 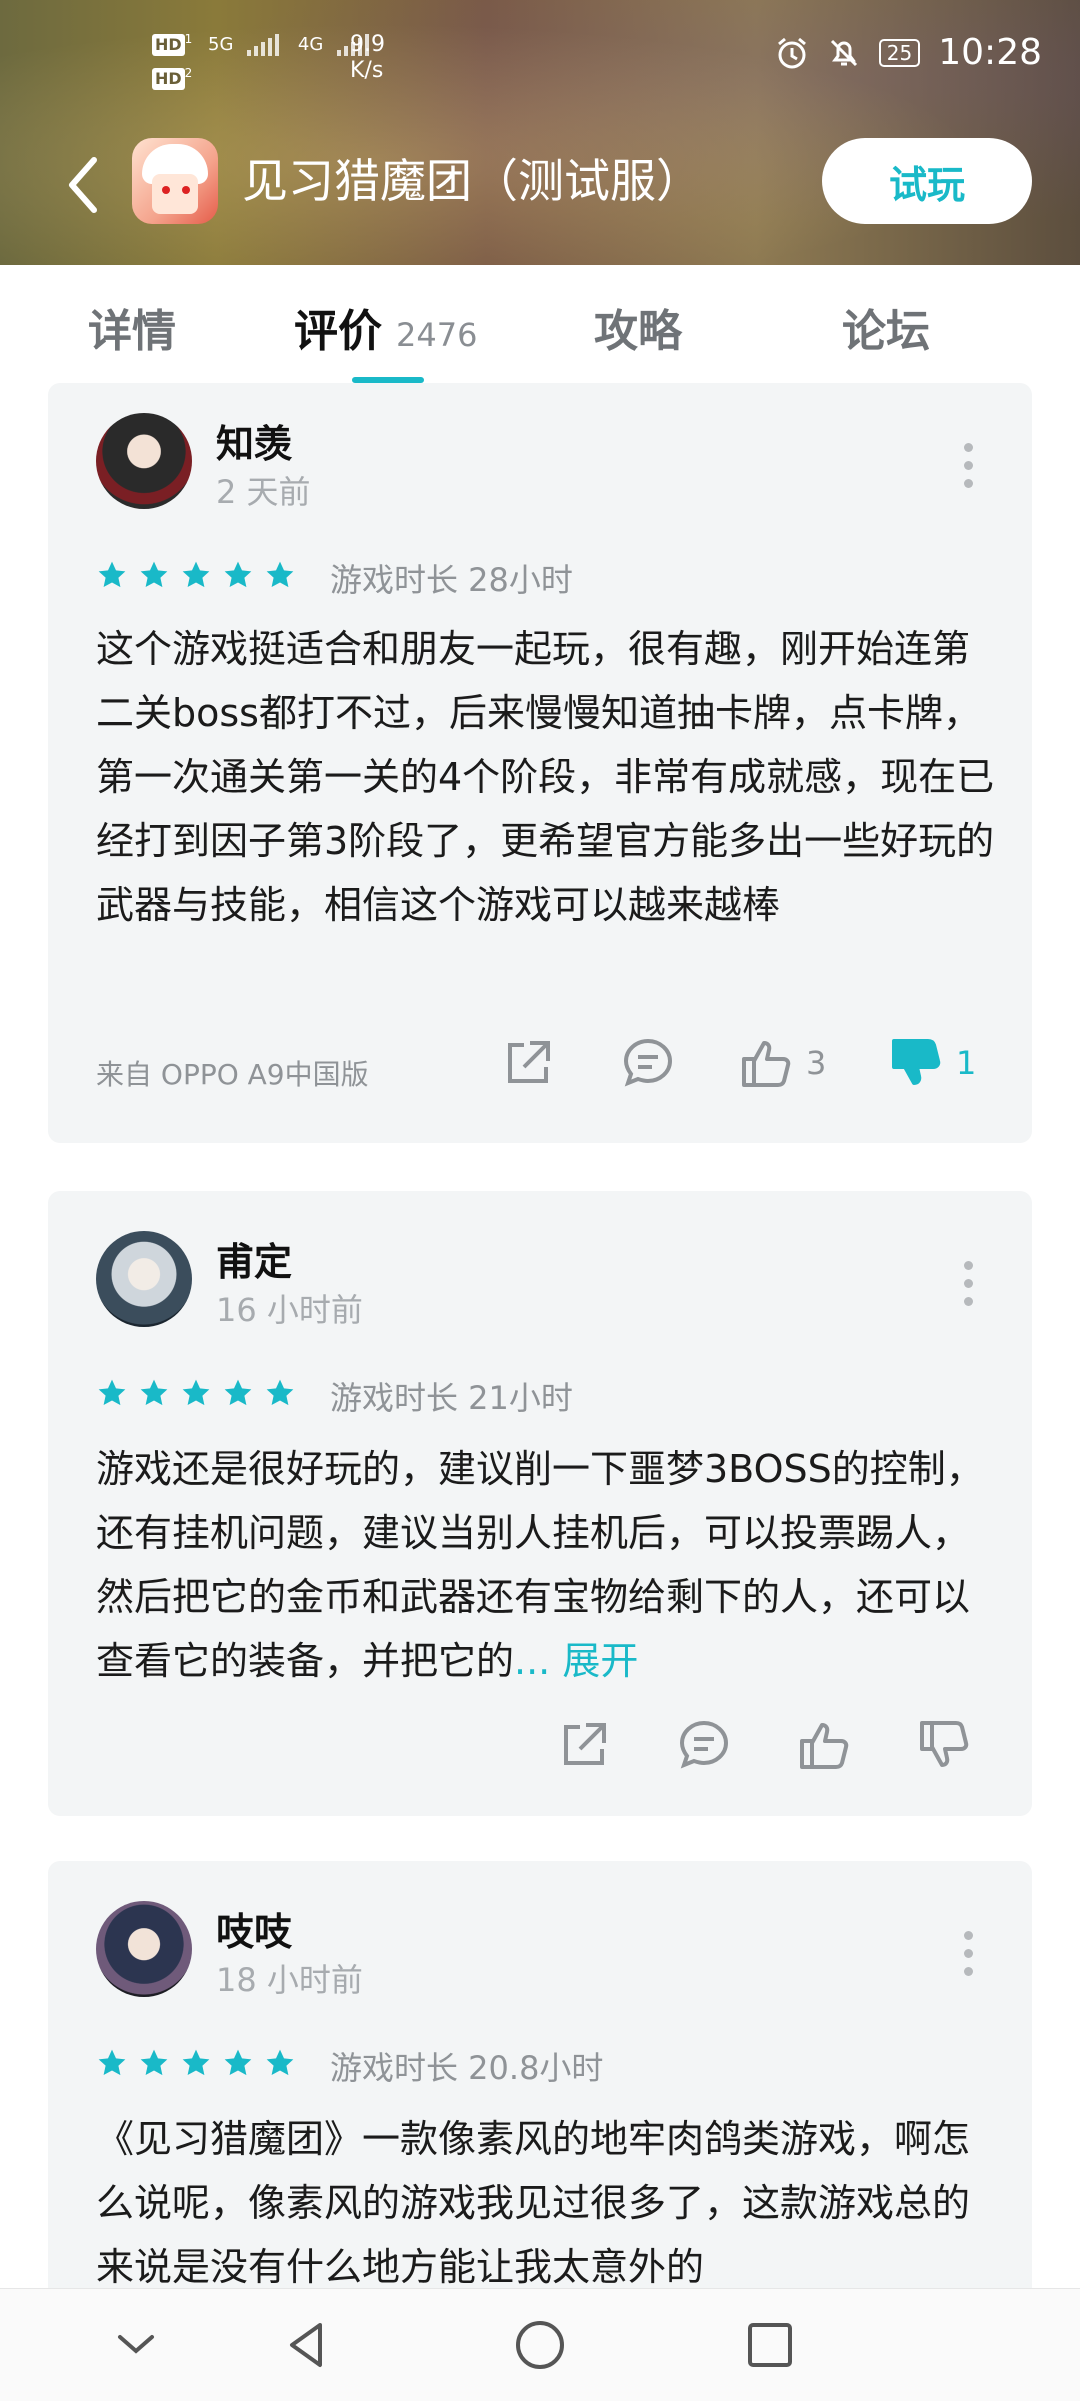 What do you see at coordinates (886, 331) in the screenshot?
I see `tab-forum-label: 论坛` at bounding box center [886, 331].